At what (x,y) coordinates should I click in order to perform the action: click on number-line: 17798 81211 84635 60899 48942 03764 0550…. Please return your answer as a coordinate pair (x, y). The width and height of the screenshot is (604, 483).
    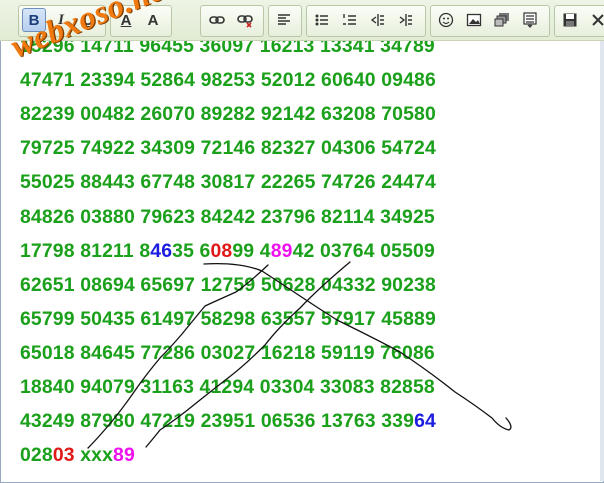
    Looking at the image, I should click on (227, 254).